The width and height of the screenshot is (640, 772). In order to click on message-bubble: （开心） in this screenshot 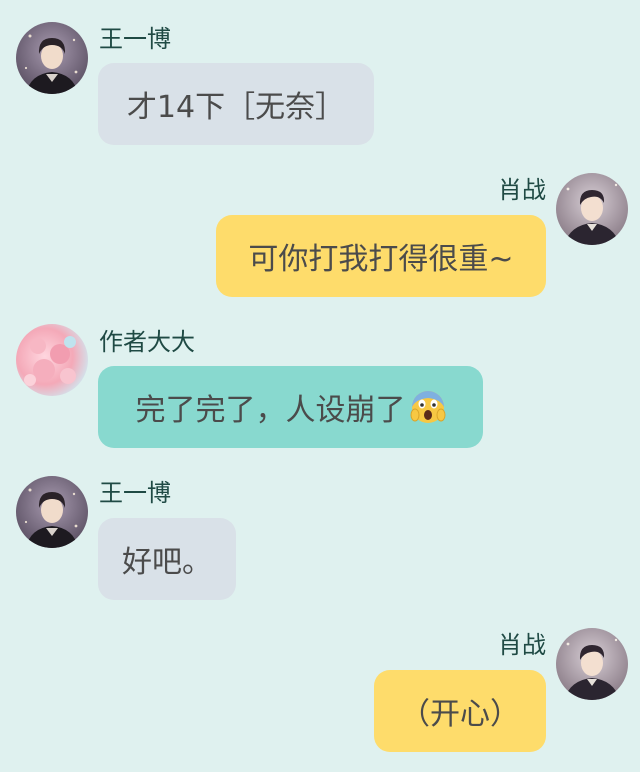, I will do `click(460, 711)`.